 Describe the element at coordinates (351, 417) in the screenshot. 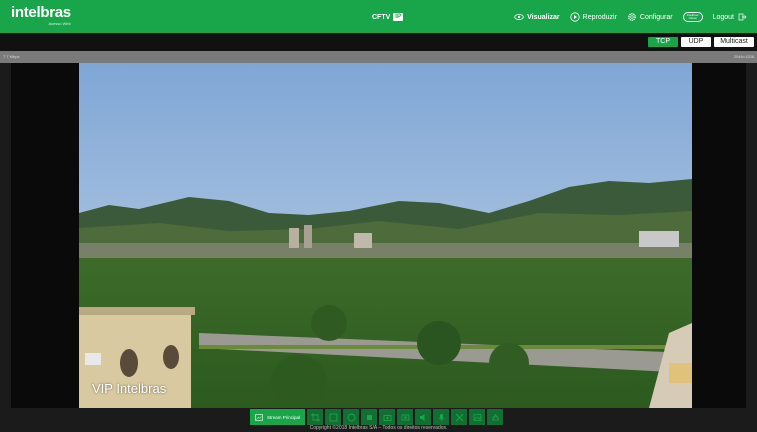

I see `fisheye-icon` at that location.